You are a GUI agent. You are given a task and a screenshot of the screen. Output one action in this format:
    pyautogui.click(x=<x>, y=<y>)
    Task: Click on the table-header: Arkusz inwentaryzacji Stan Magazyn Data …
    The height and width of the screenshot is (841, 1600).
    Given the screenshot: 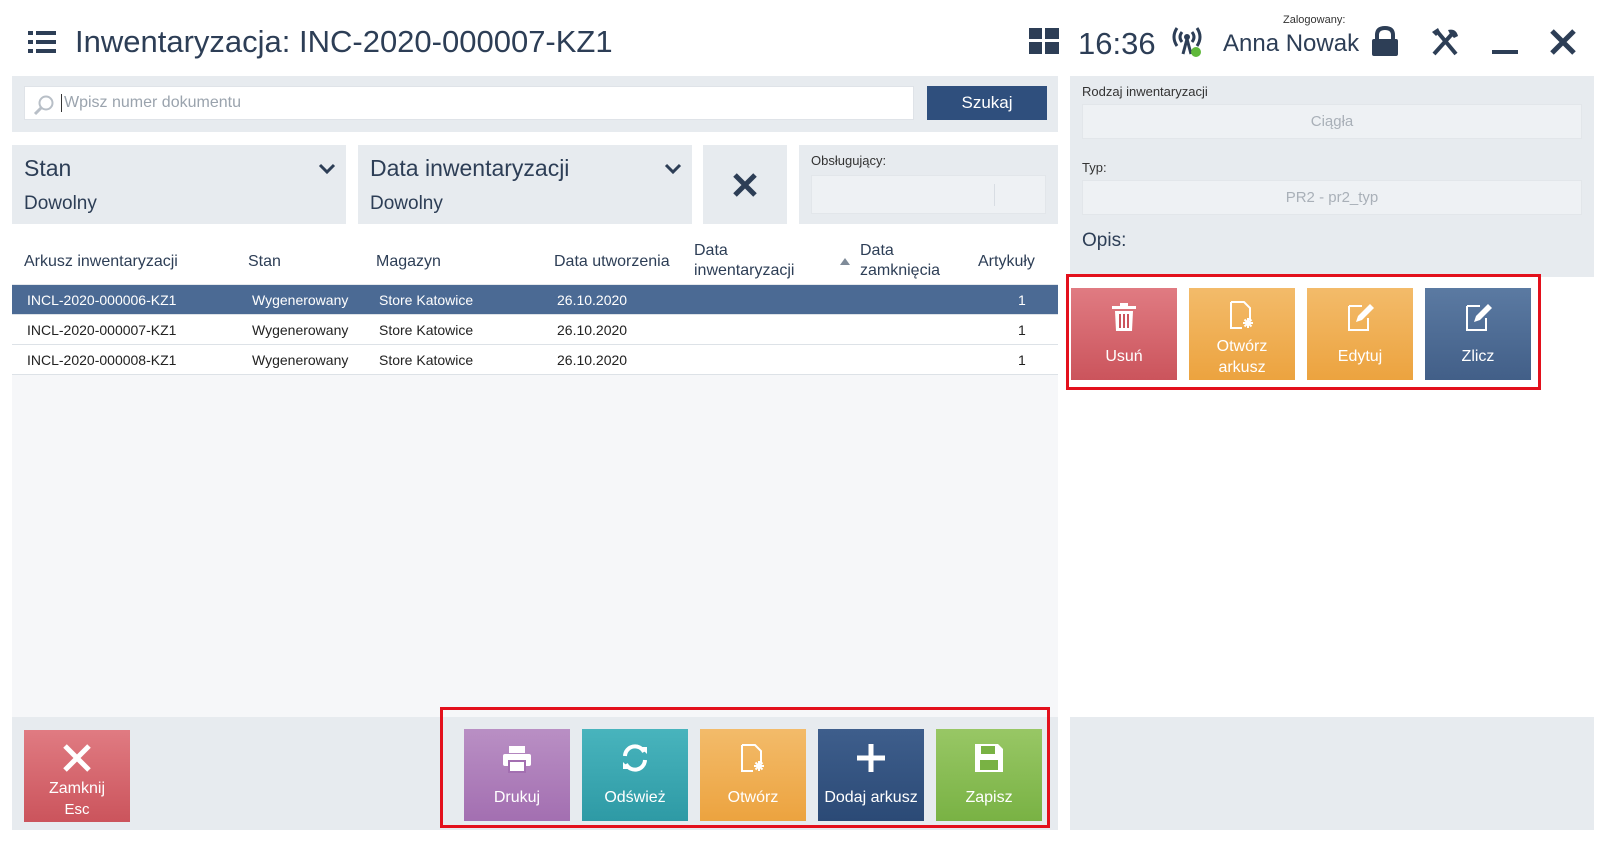 What is the action you would take?
    pyautogui.click(x=535, y=261)
    